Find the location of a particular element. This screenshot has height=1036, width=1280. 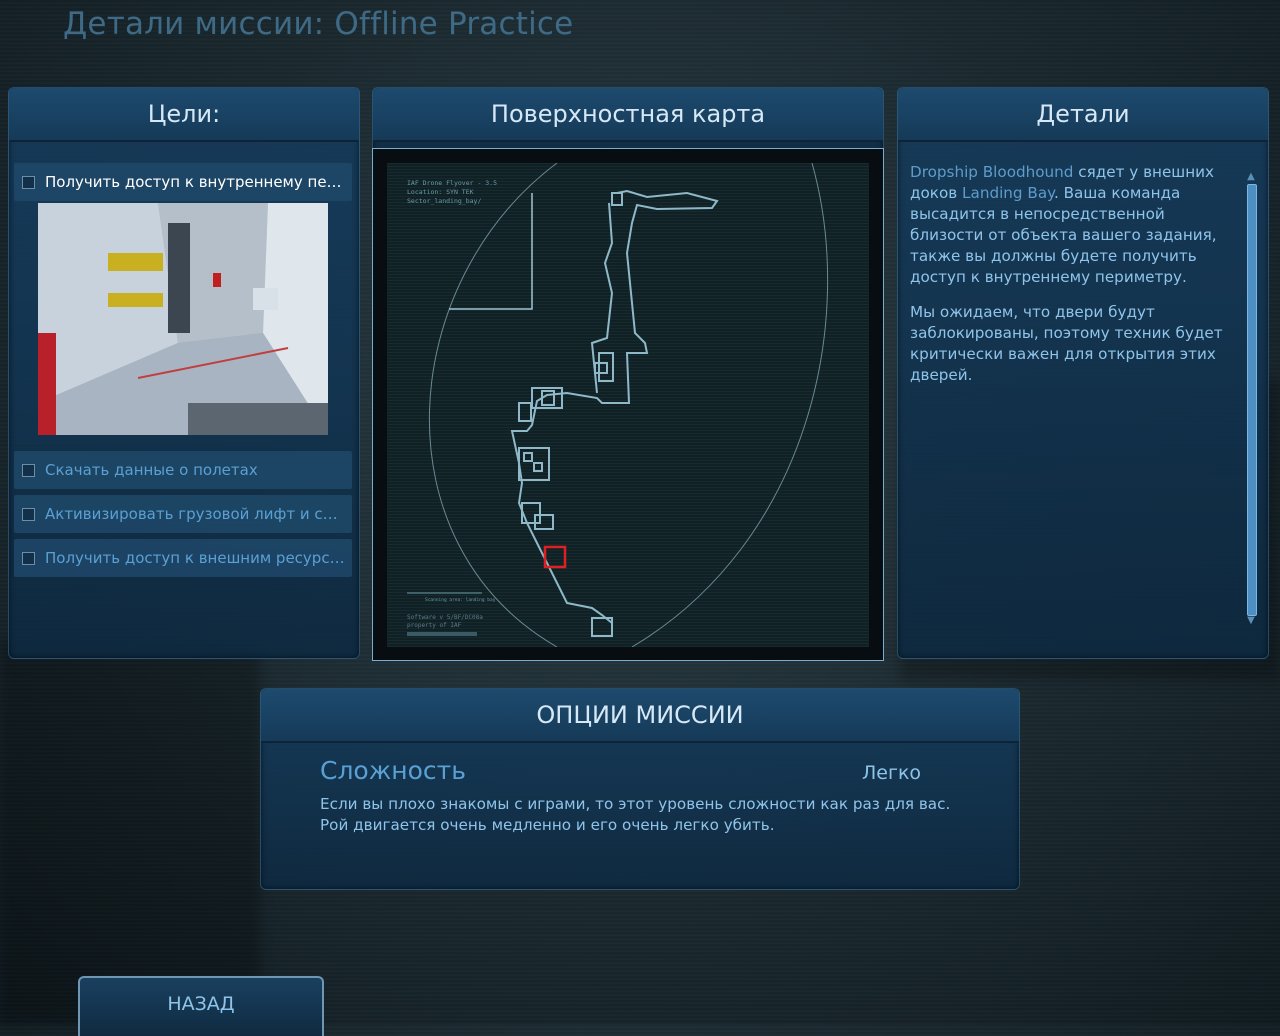

mission-options-header: ОПЦИИ МИССИИ is located at coordinates (640, 716).